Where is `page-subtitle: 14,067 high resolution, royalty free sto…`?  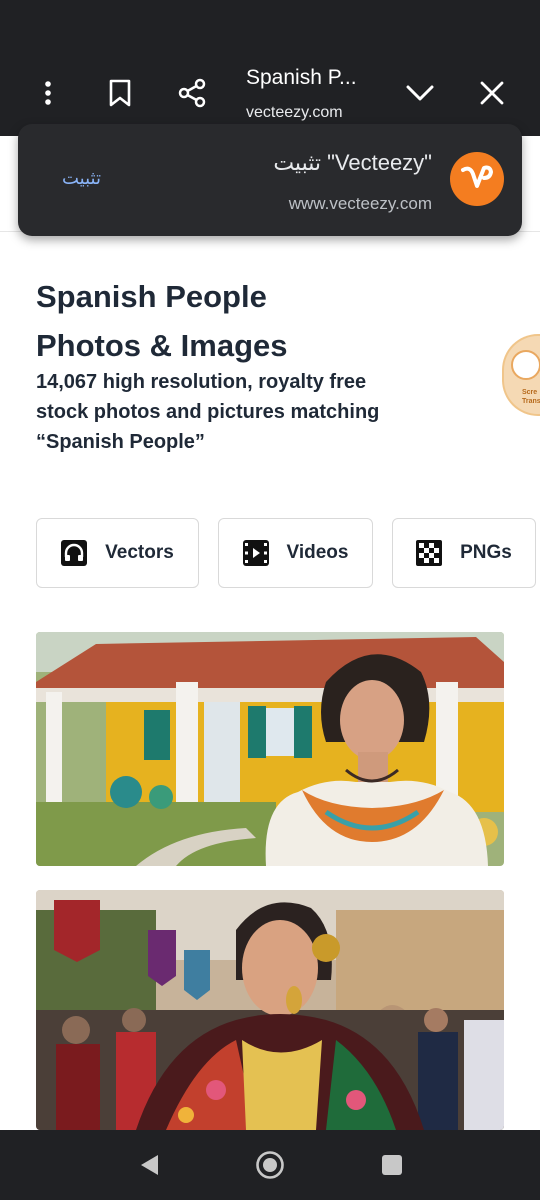 page-subtitle: 14,067 high resolution, royalty free sto… is located at coordinates (208, 412).